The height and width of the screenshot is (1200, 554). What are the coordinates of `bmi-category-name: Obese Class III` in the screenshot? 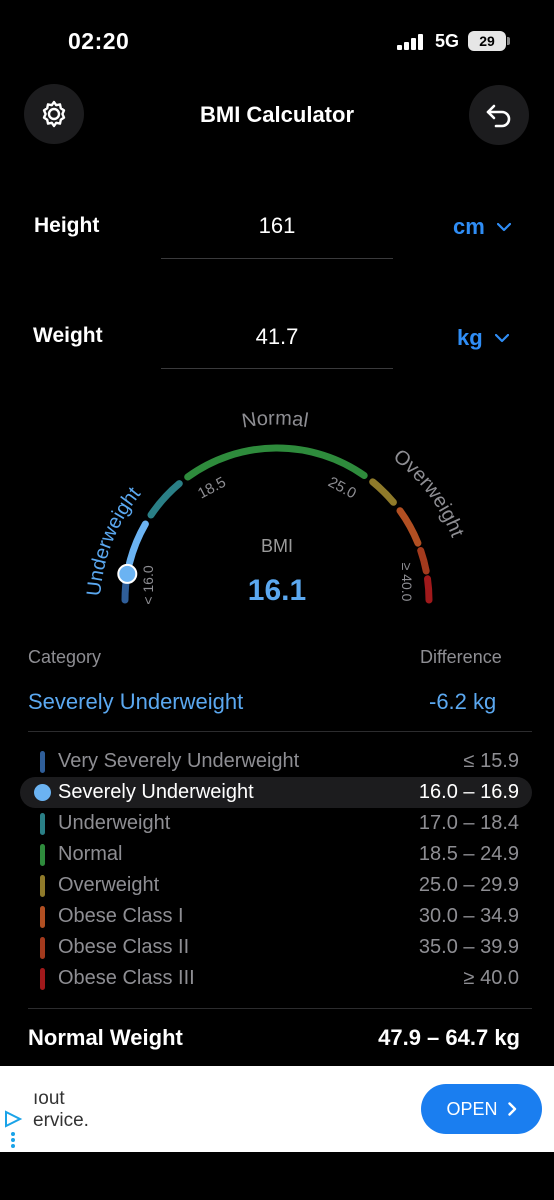 It's located at (126, 978).